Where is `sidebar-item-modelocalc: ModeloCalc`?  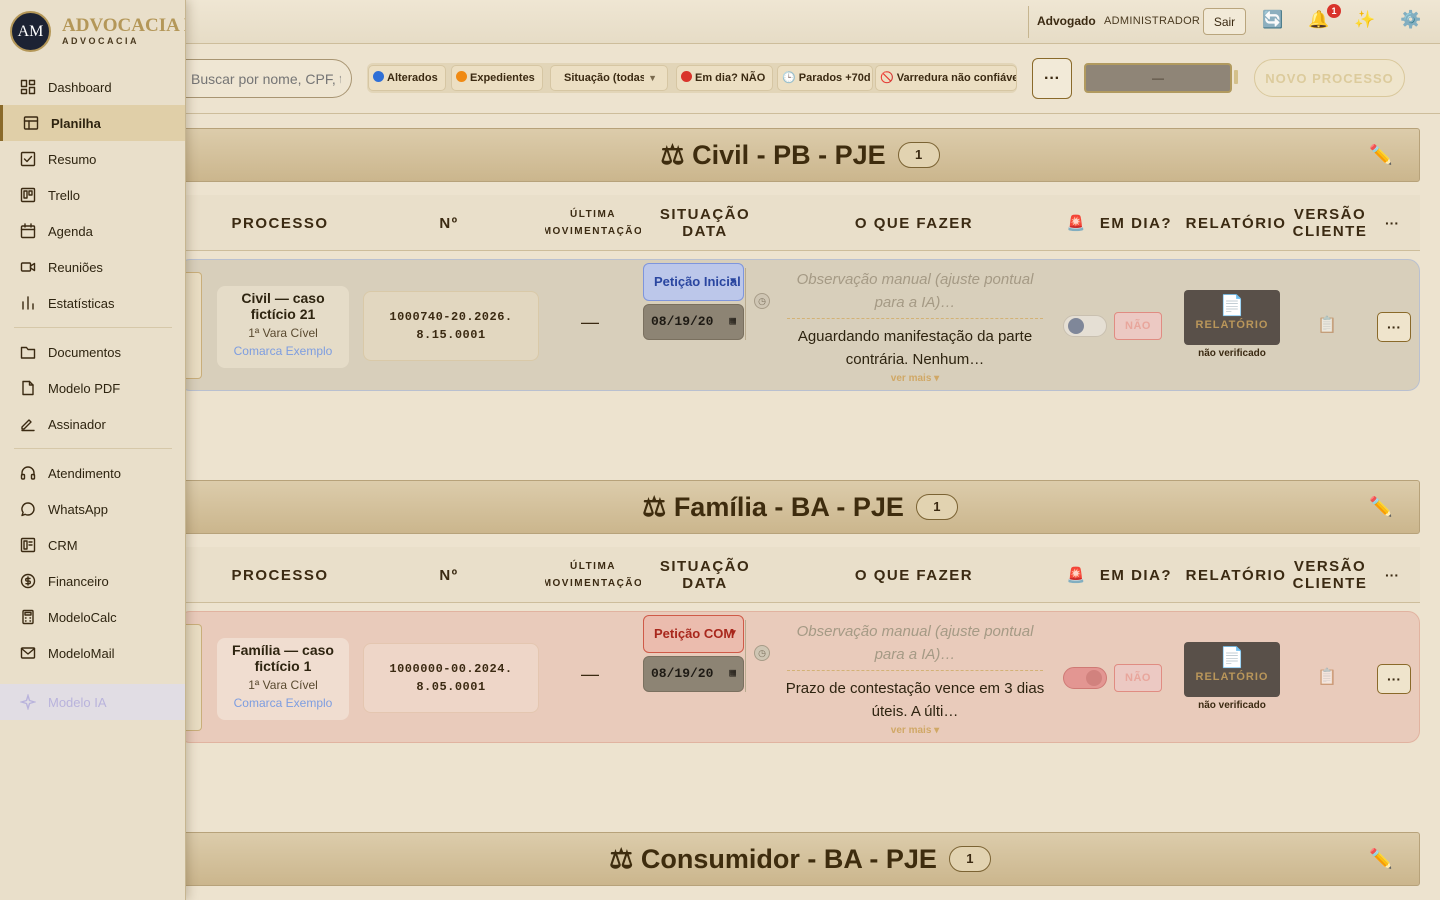 sidebar-item-modelocalc: ModeloCalc is located at coordinates (92, 617).